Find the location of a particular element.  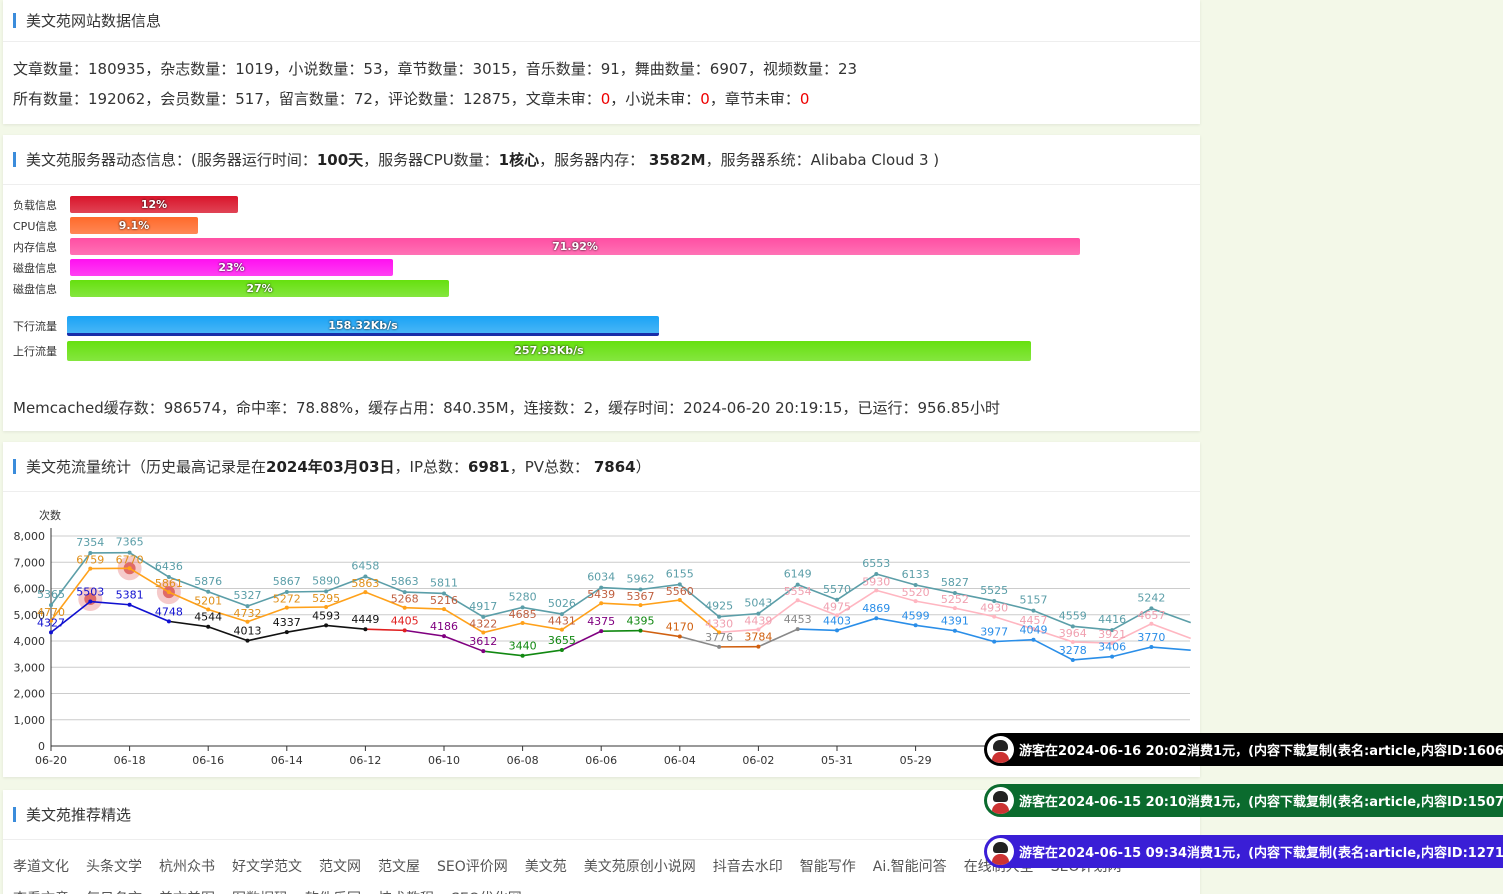

uv-data-label: 4975 is located at coordinates (837, 606).